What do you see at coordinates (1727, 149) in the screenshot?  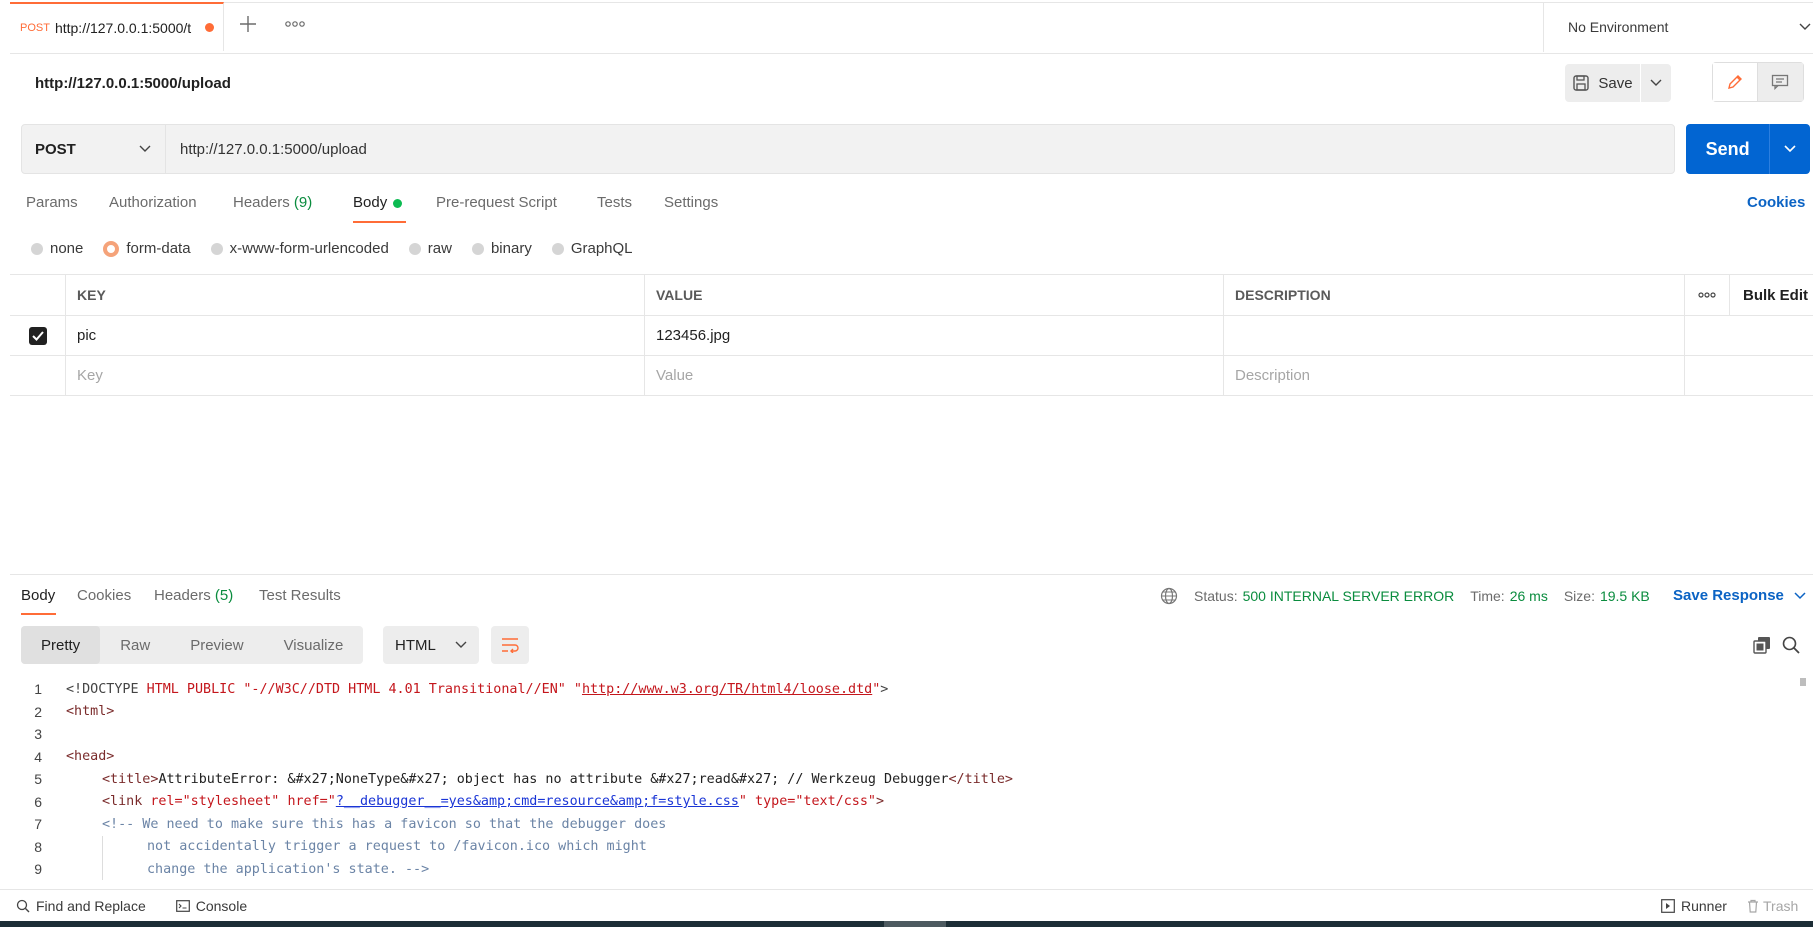 I see `send-button: Send` at bounding box center [1727, 149].